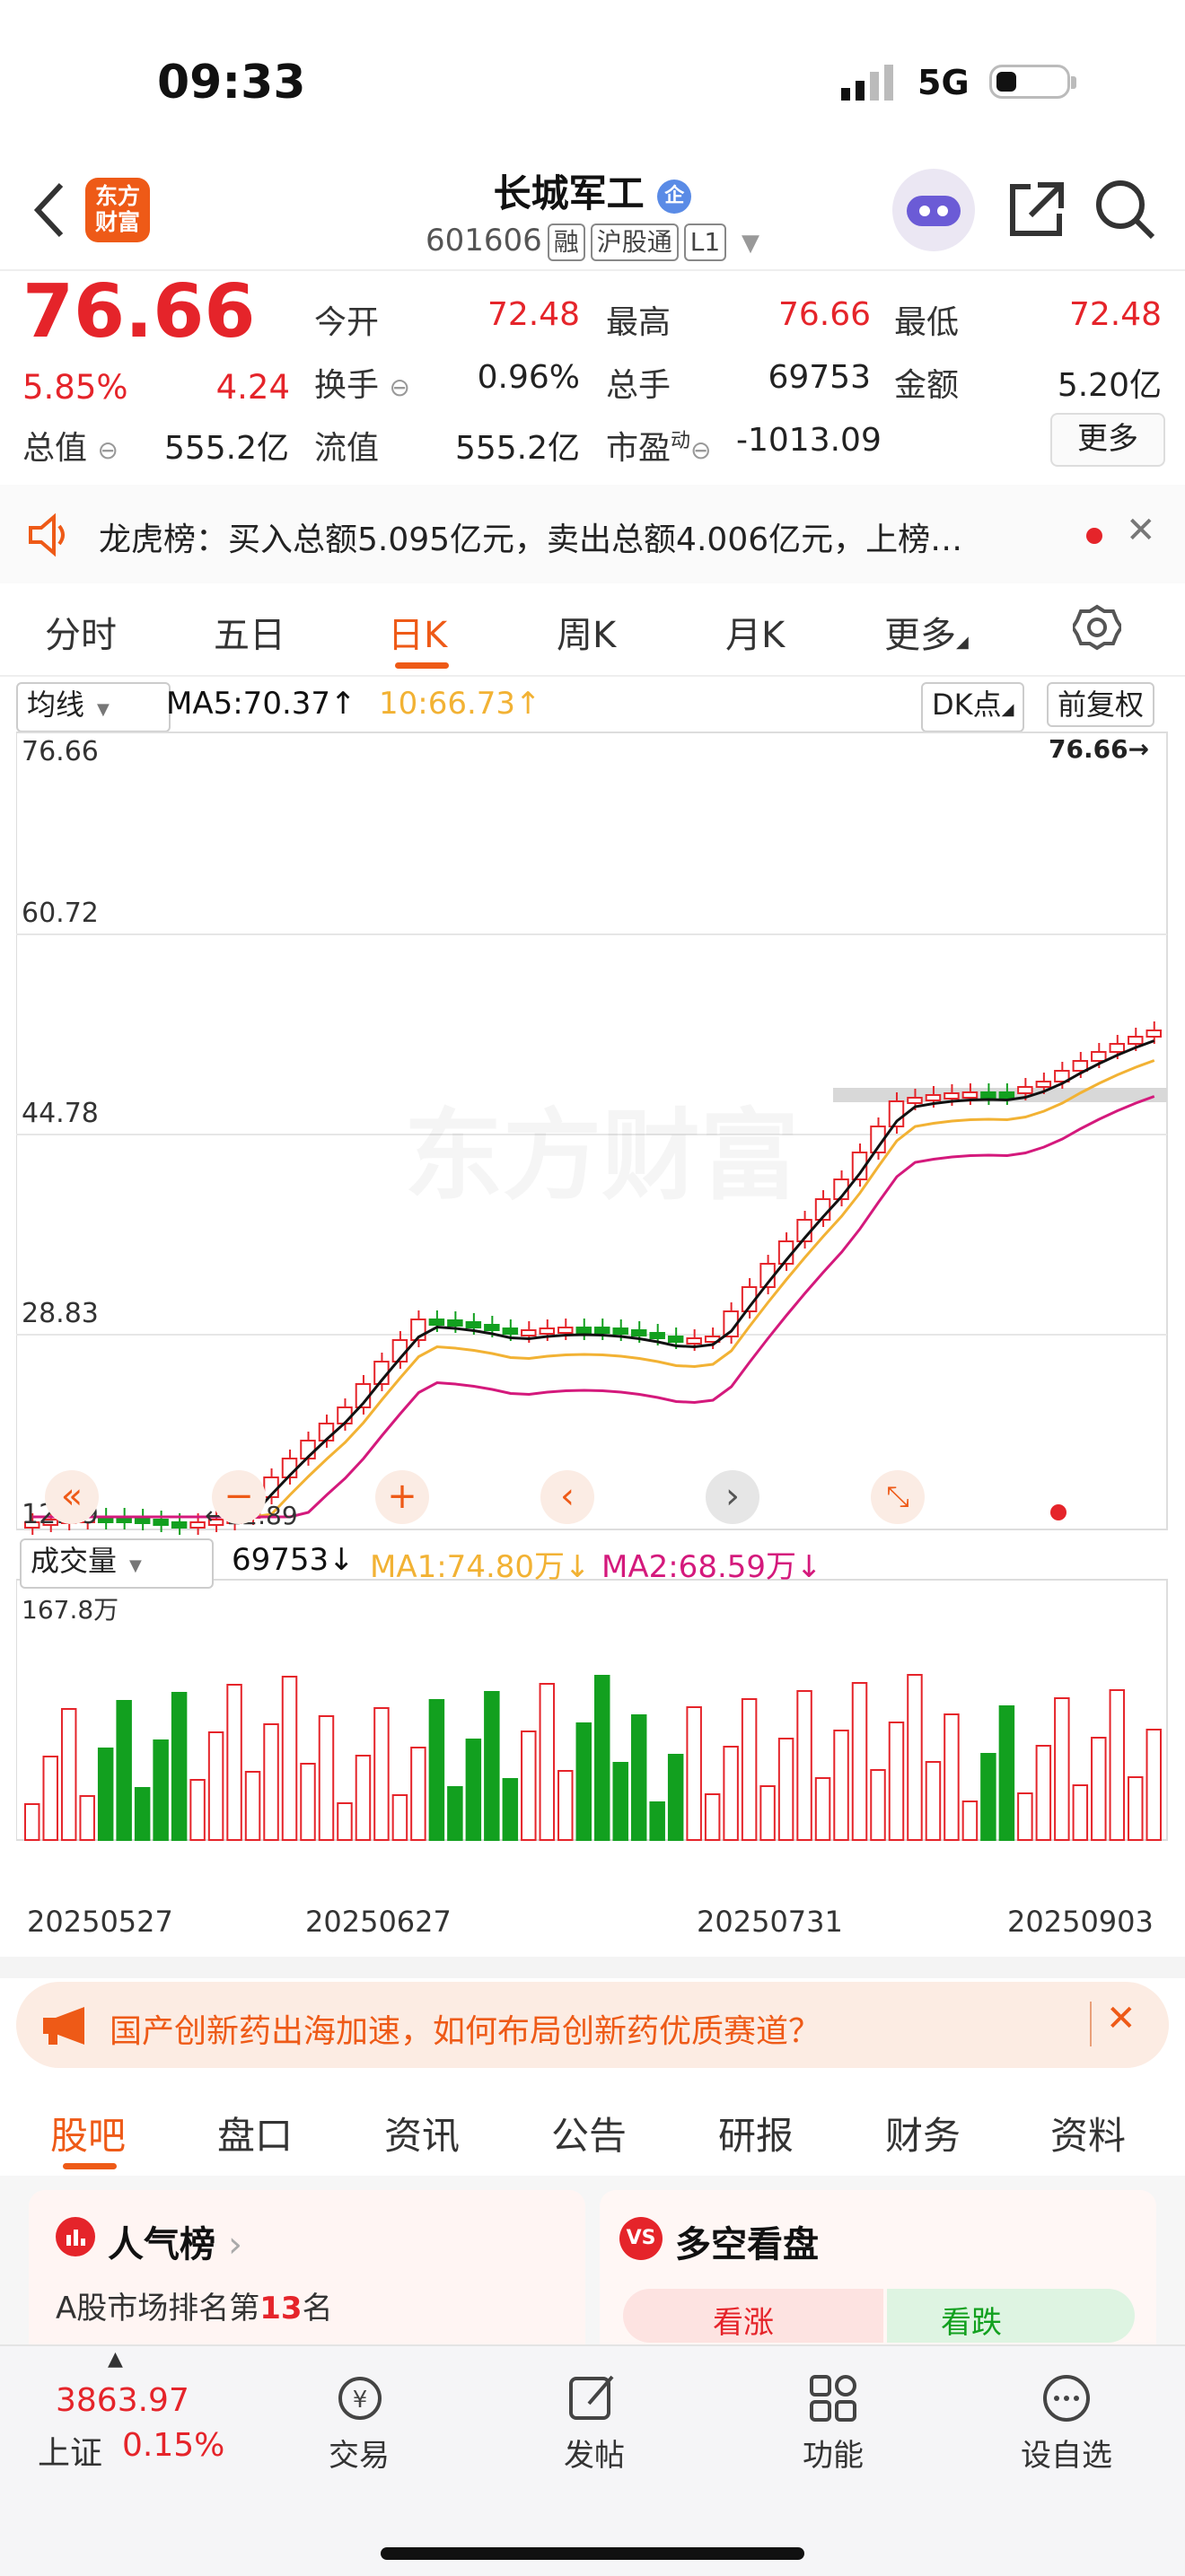  Describe the element at coordinates (422, 2133) in the screenshot. I see `tab-news: 资讯` at that location.